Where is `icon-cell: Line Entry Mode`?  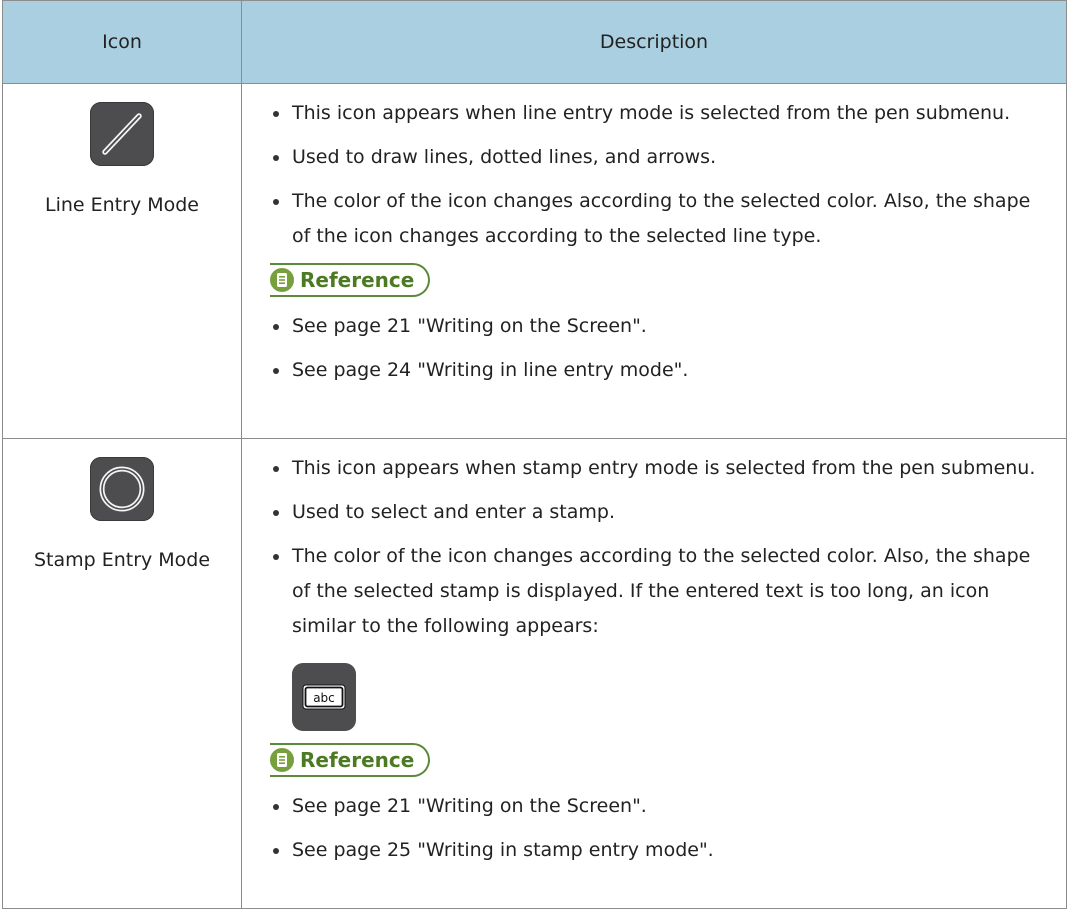 icon-cell: Line Entry Mode is located at coordinates (122, 261).